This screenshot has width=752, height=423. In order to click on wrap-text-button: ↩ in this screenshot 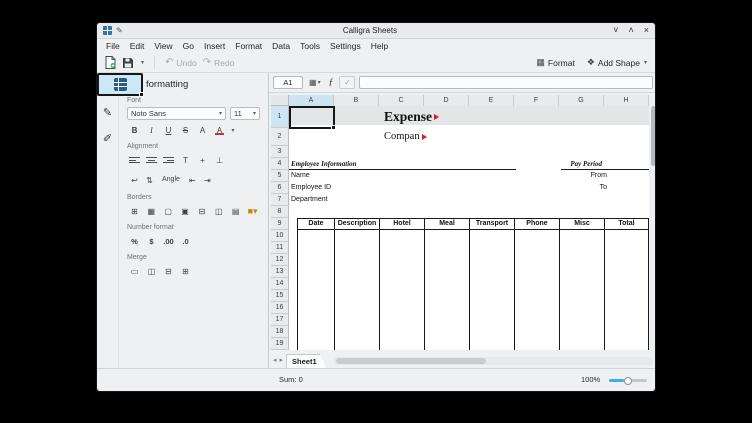, I will do `click(134, 181)`.